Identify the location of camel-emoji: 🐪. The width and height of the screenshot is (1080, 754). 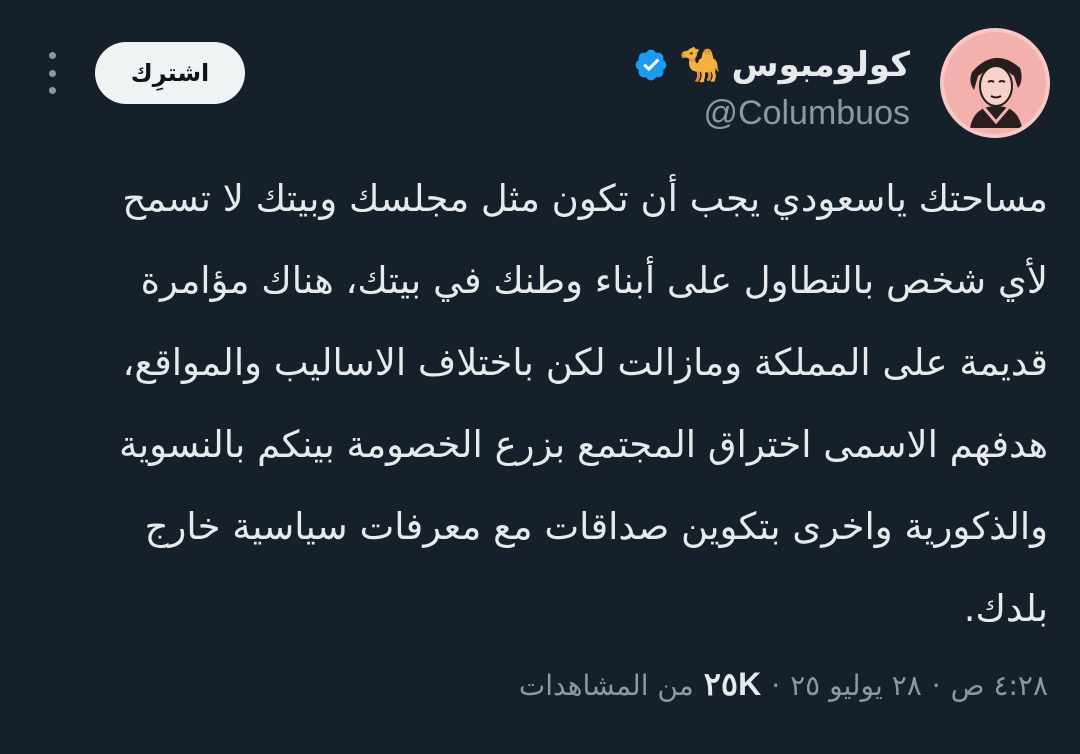
(700, 65).